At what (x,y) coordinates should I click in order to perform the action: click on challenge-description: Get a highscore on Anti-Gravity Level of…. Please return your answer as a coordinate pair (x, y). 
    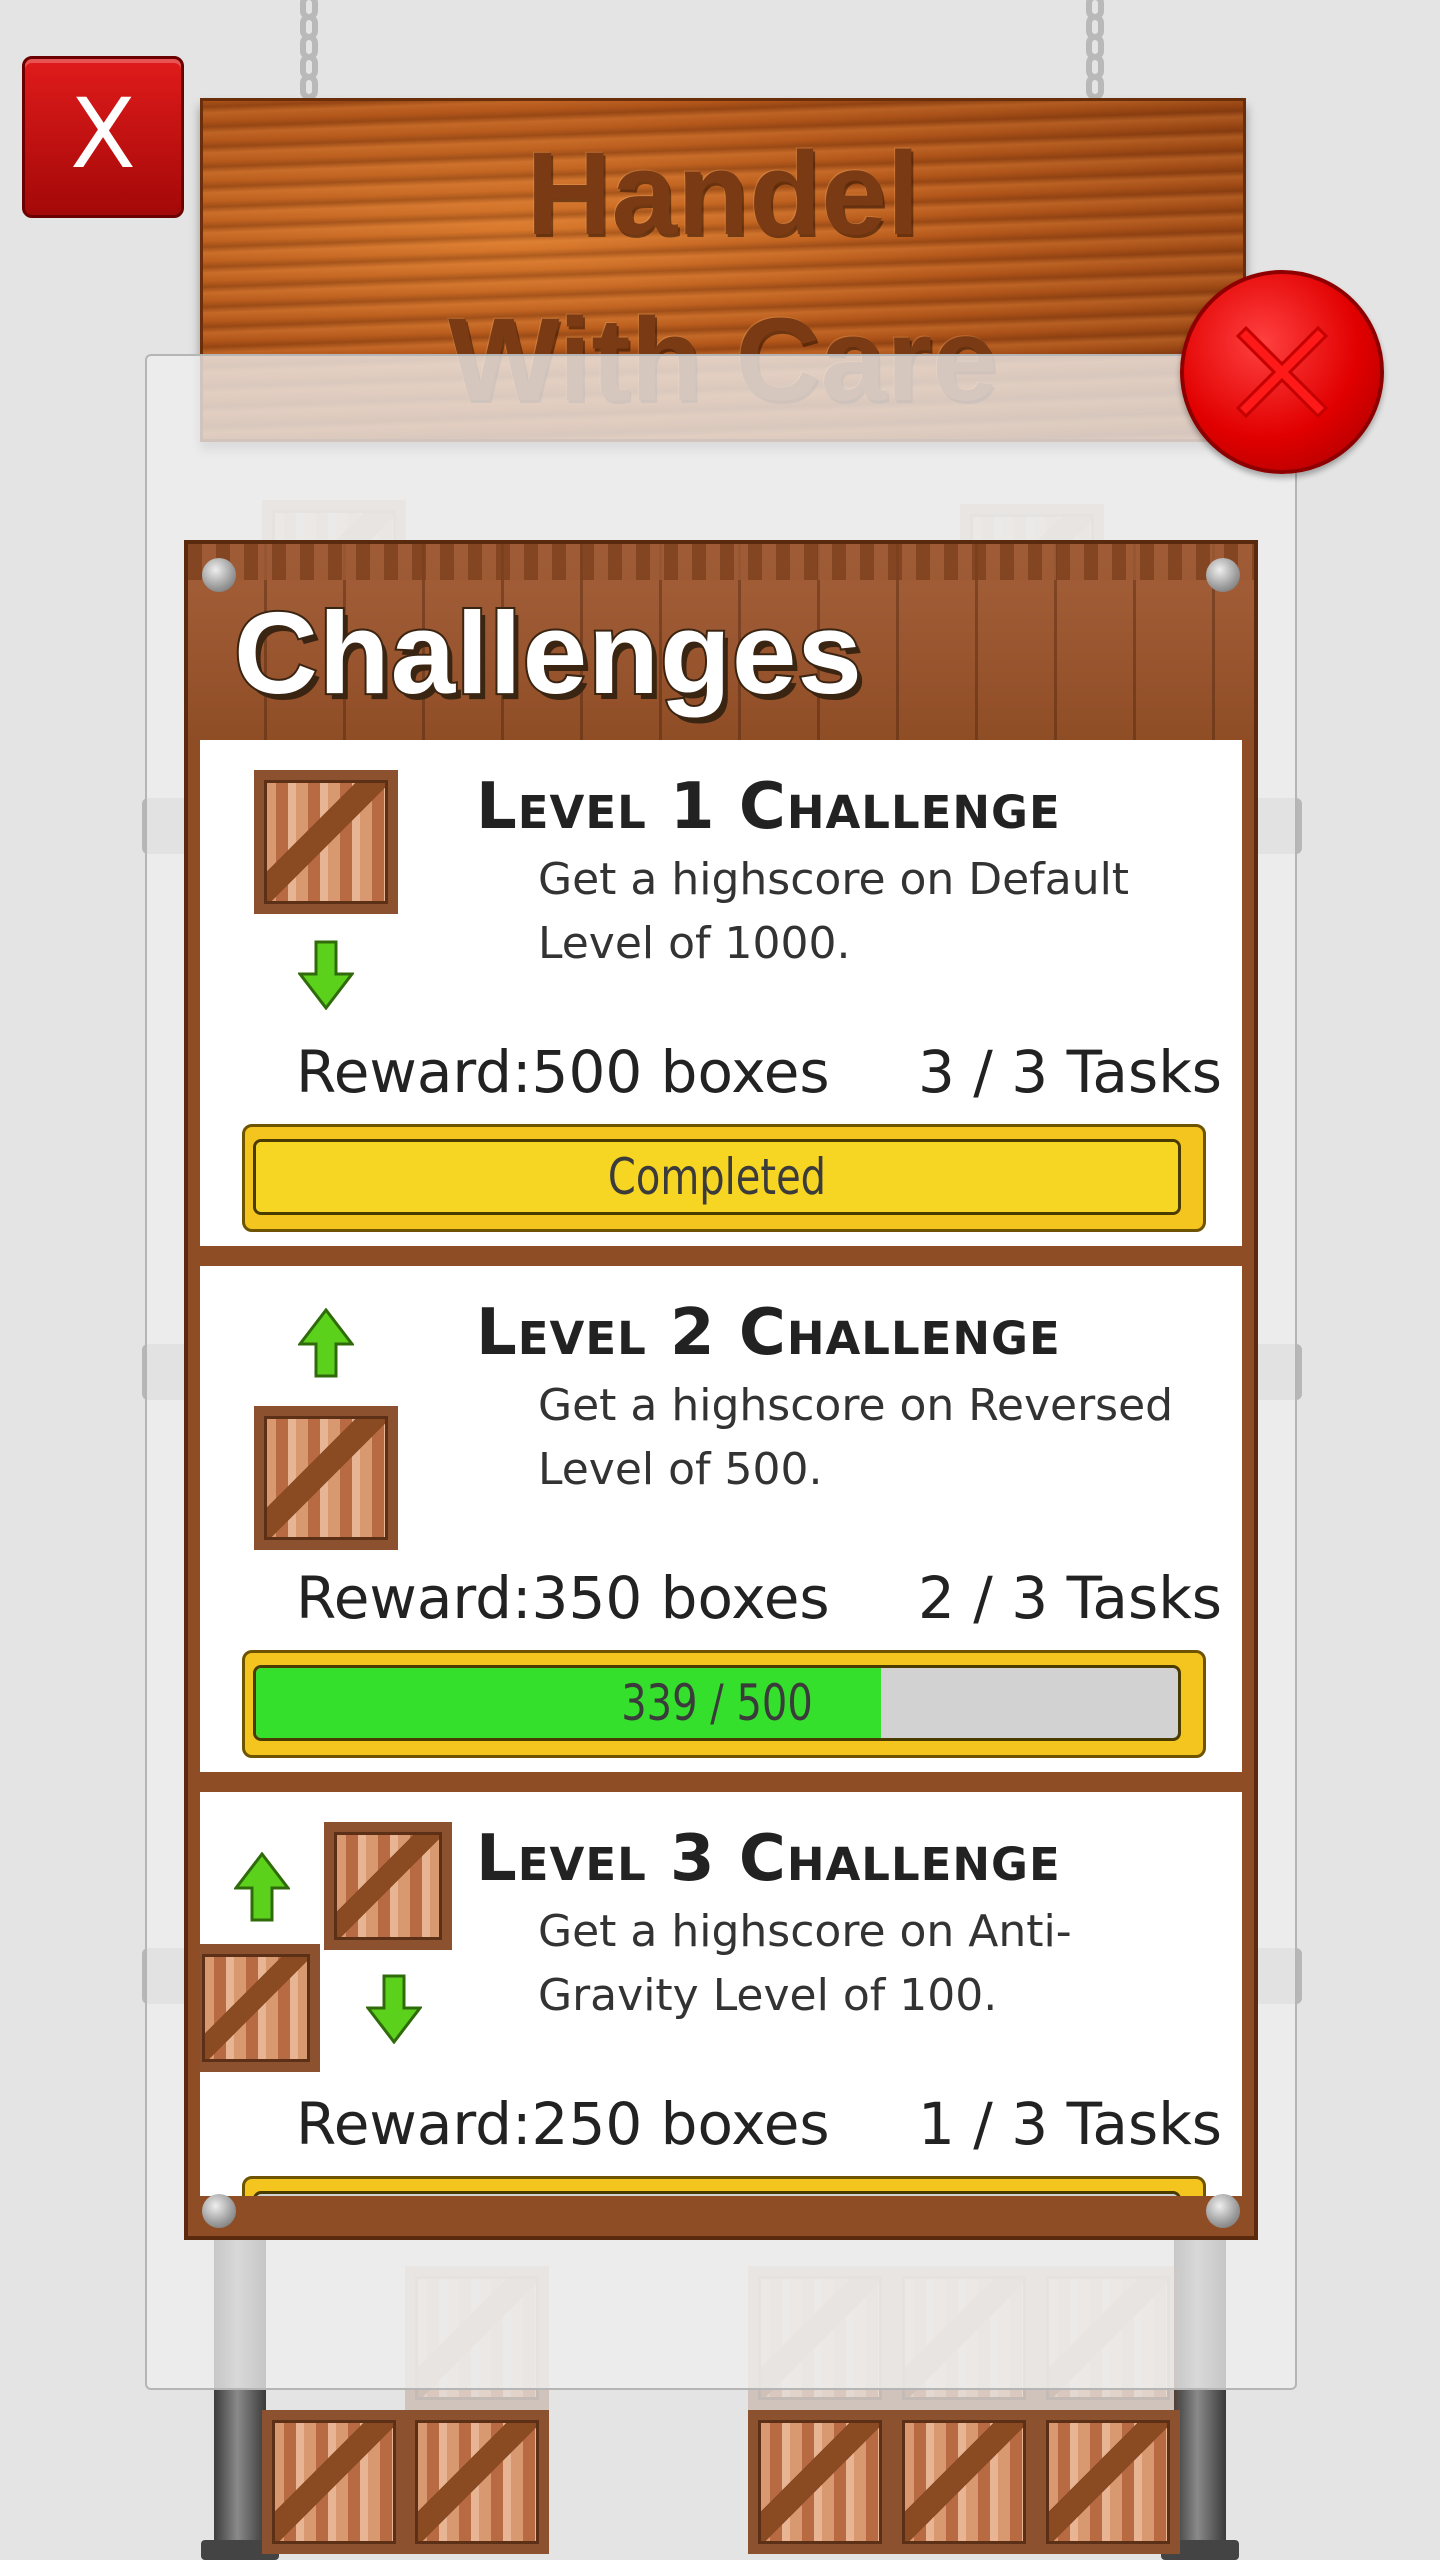
    Looking at the image, I should click on (805, 1963).